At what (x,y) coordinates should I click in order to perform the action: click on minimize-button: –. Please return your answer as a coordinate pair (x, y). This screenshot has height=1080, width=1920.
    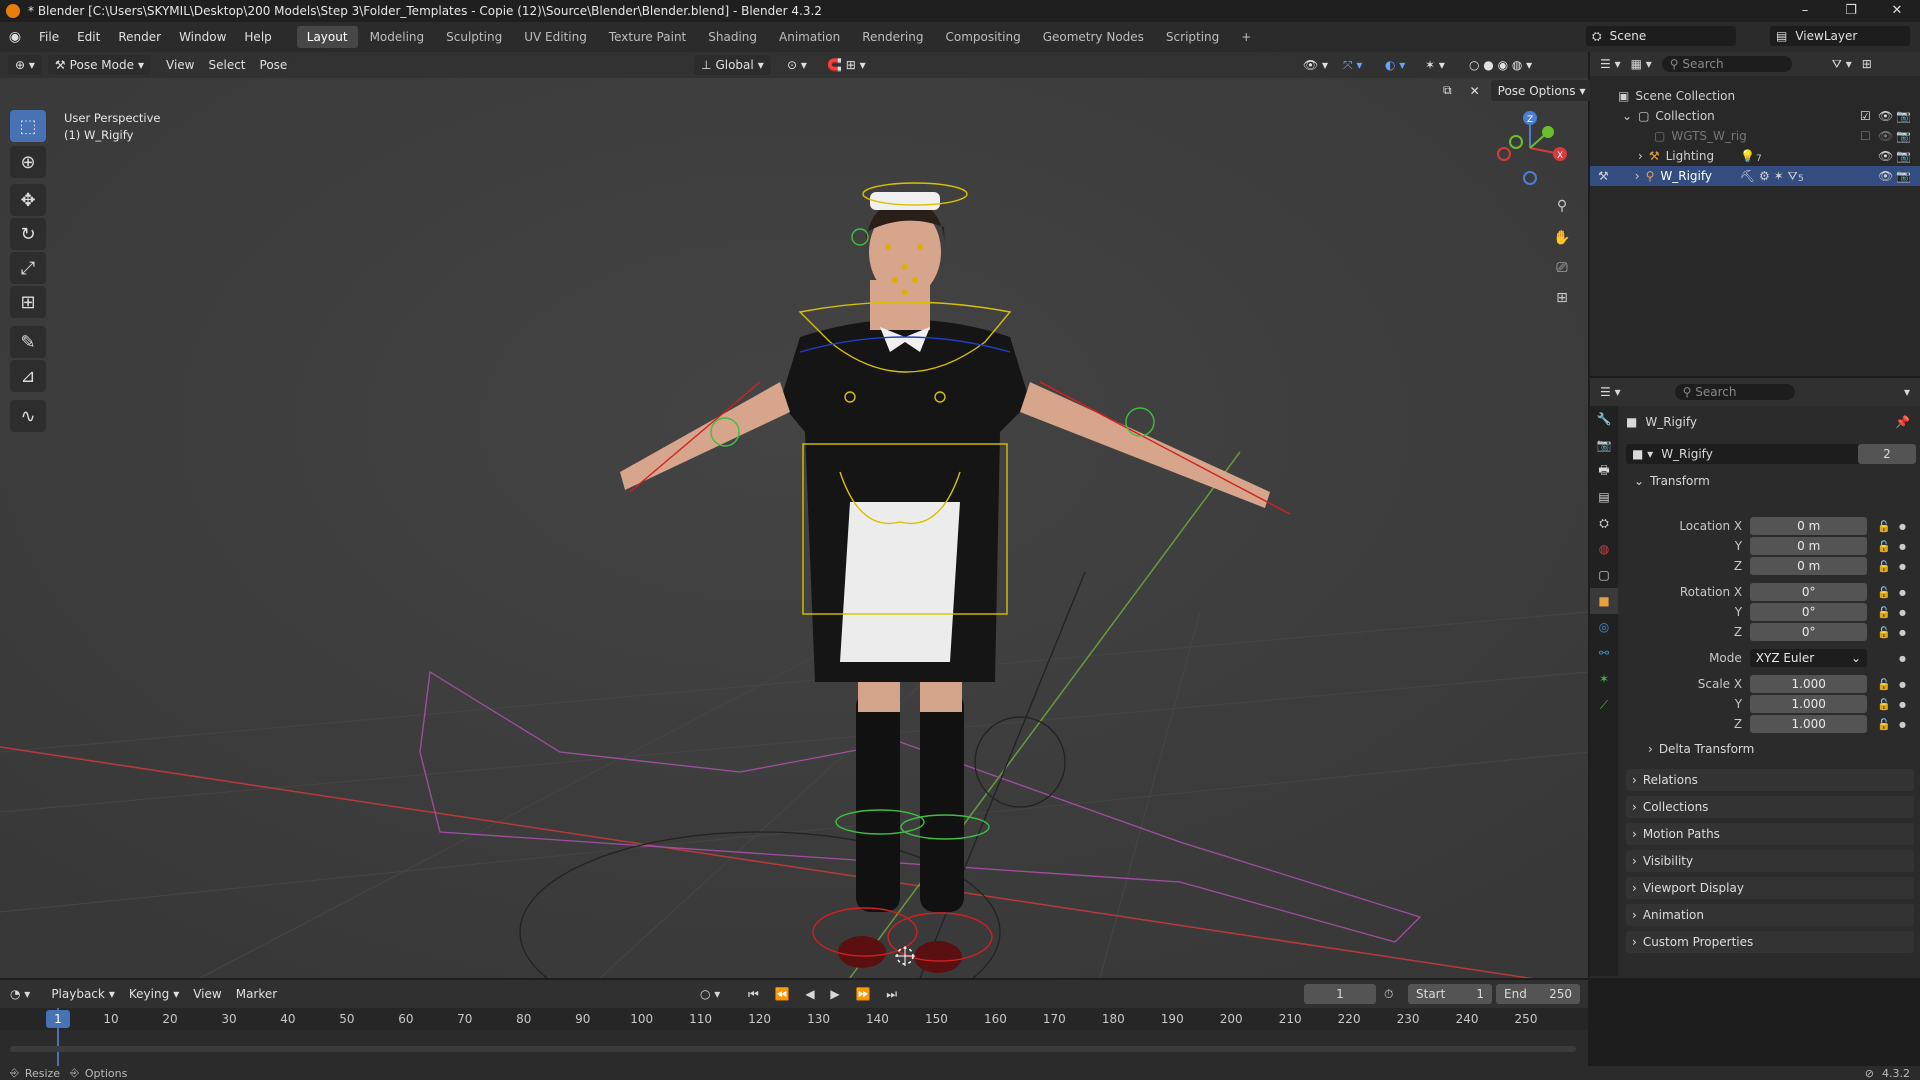
    Looking at the image, I should click on (1805, 11).